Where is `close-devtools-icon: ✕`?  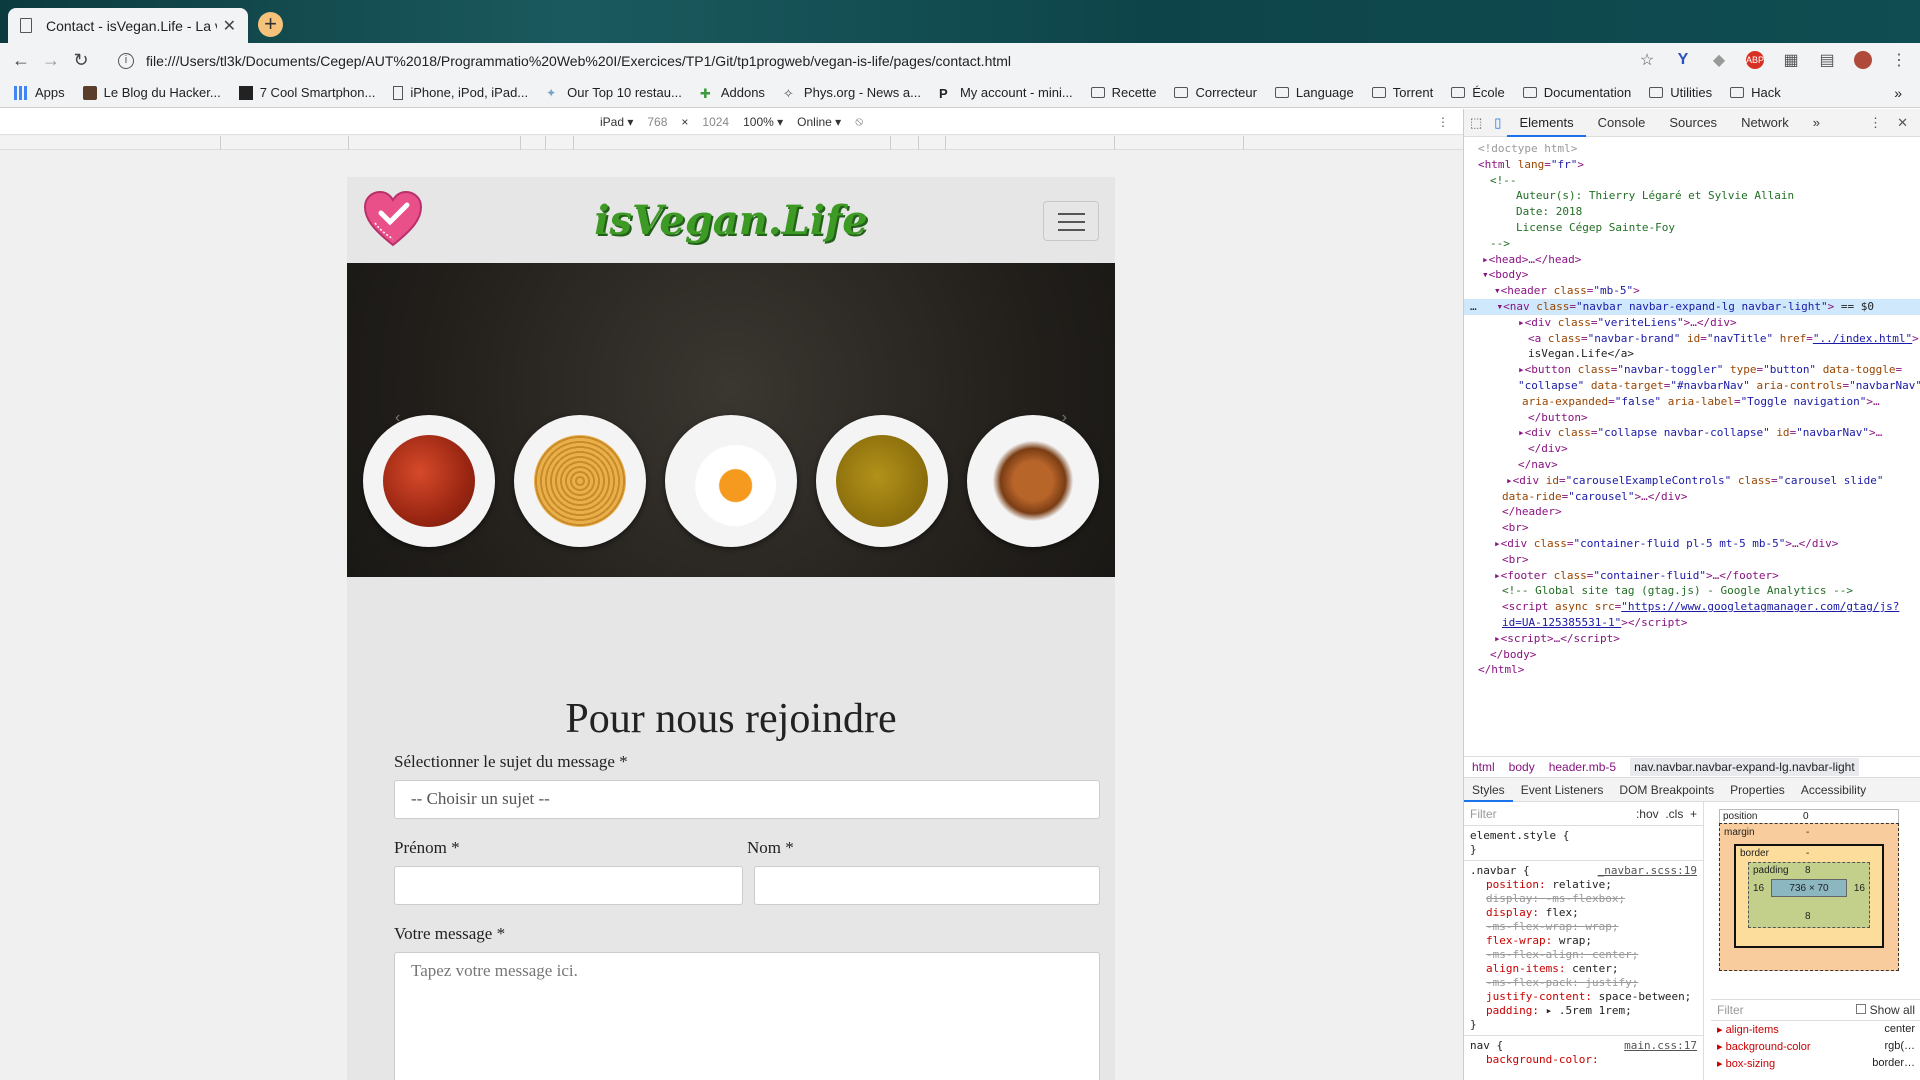
close-devtools-icon: ✕ is located at coordinates (1902, 123).